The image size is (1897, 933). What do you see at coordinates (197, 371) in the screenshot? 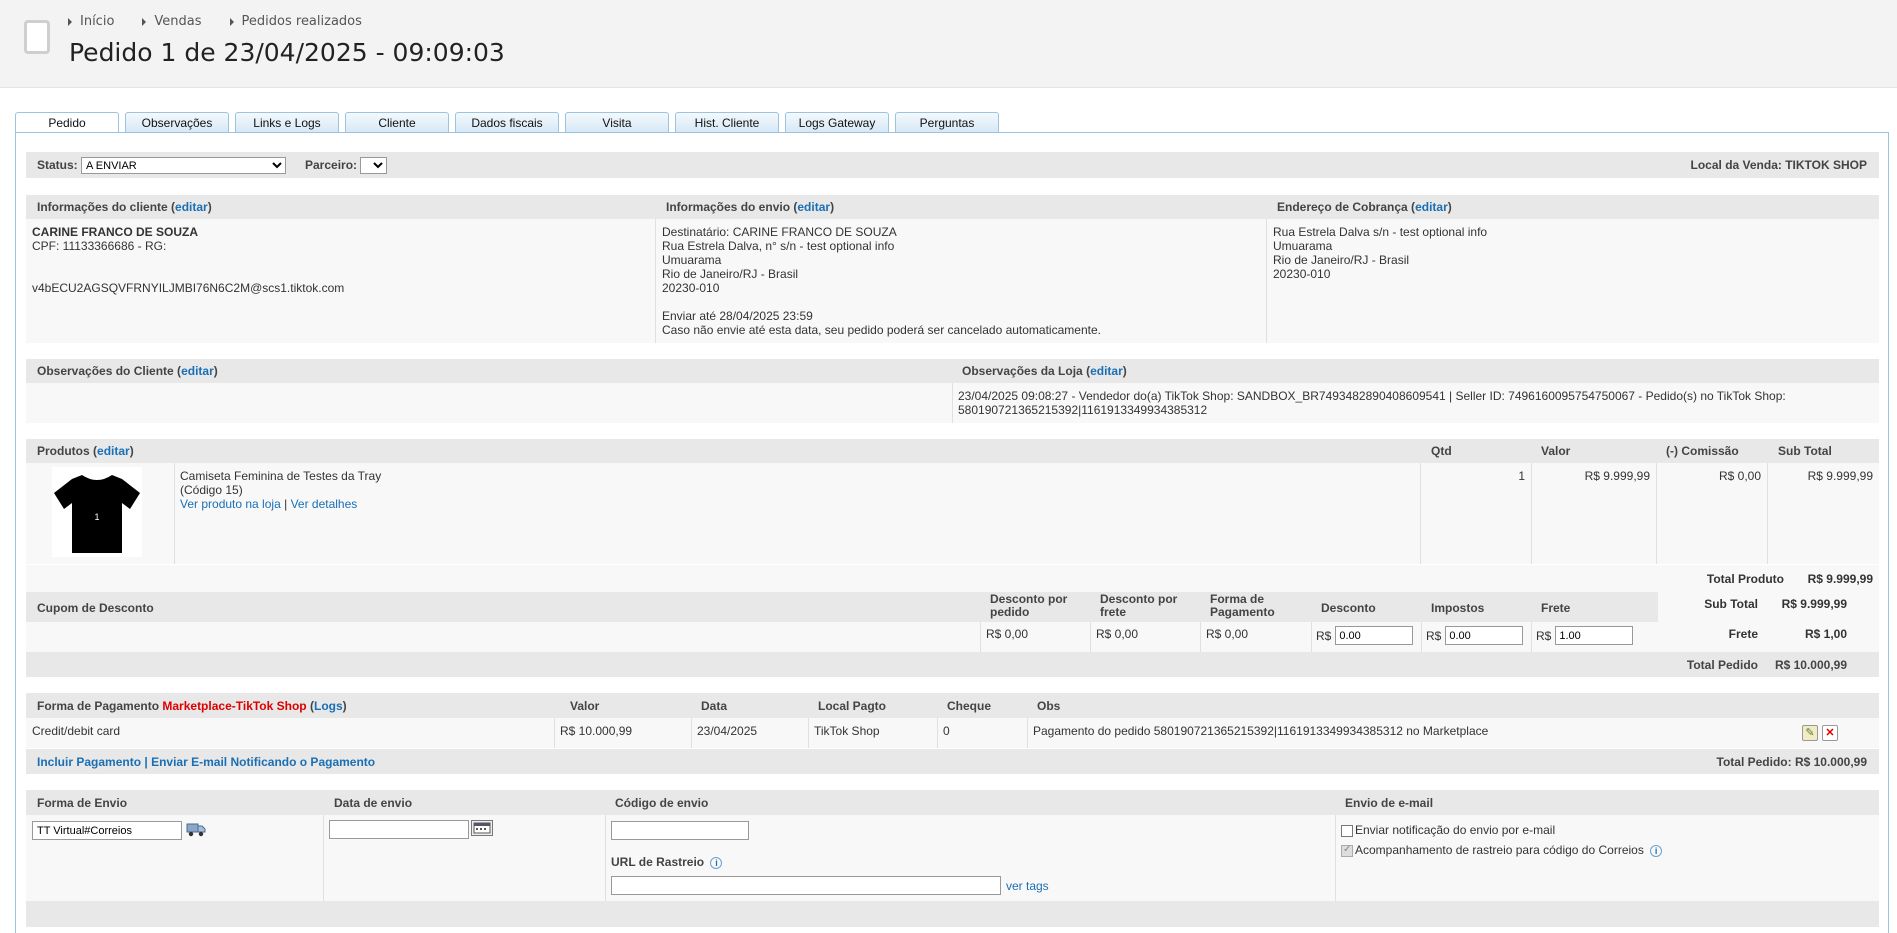
I see `edit-client-obs-link: editar` at bounding box center [197, 371].